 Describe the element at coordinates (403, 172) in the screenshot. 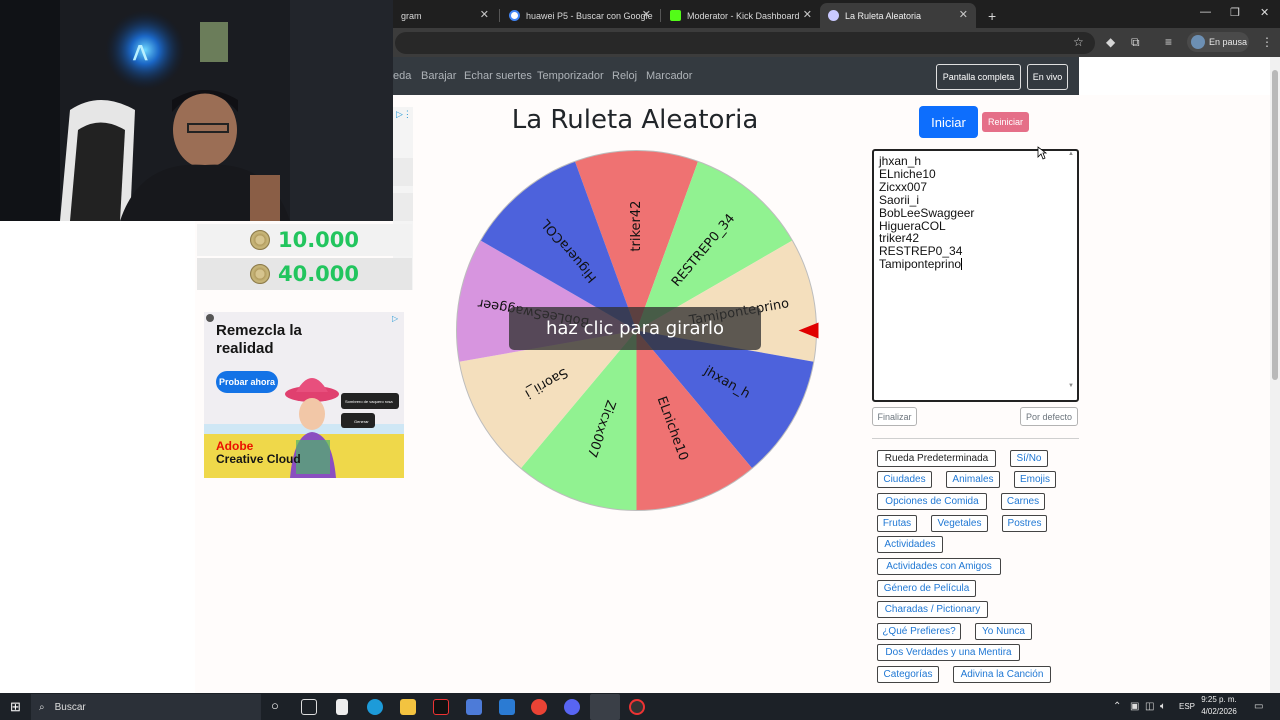

I see `side-strip` at that location.